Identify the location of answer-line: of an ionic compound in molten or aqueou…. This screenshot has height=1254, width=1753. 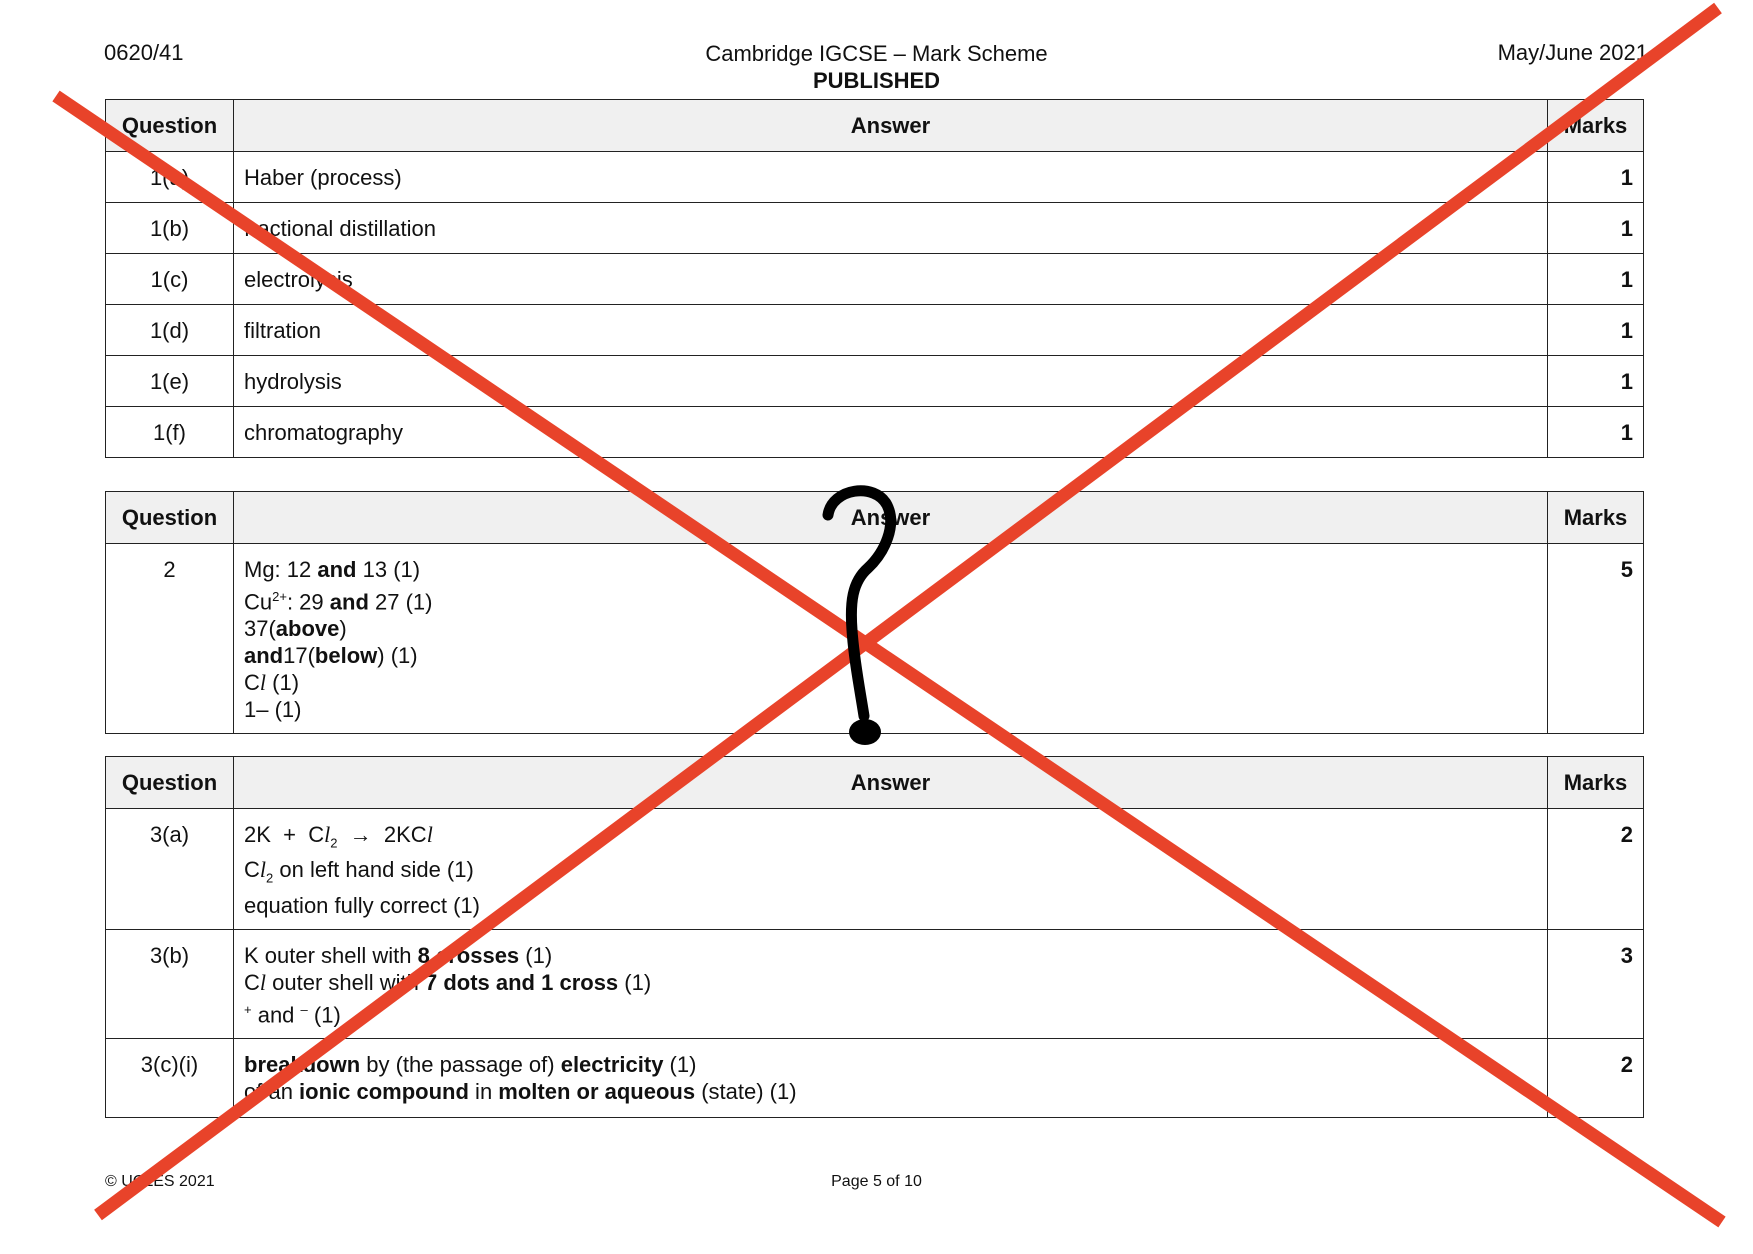
(520, 1092).